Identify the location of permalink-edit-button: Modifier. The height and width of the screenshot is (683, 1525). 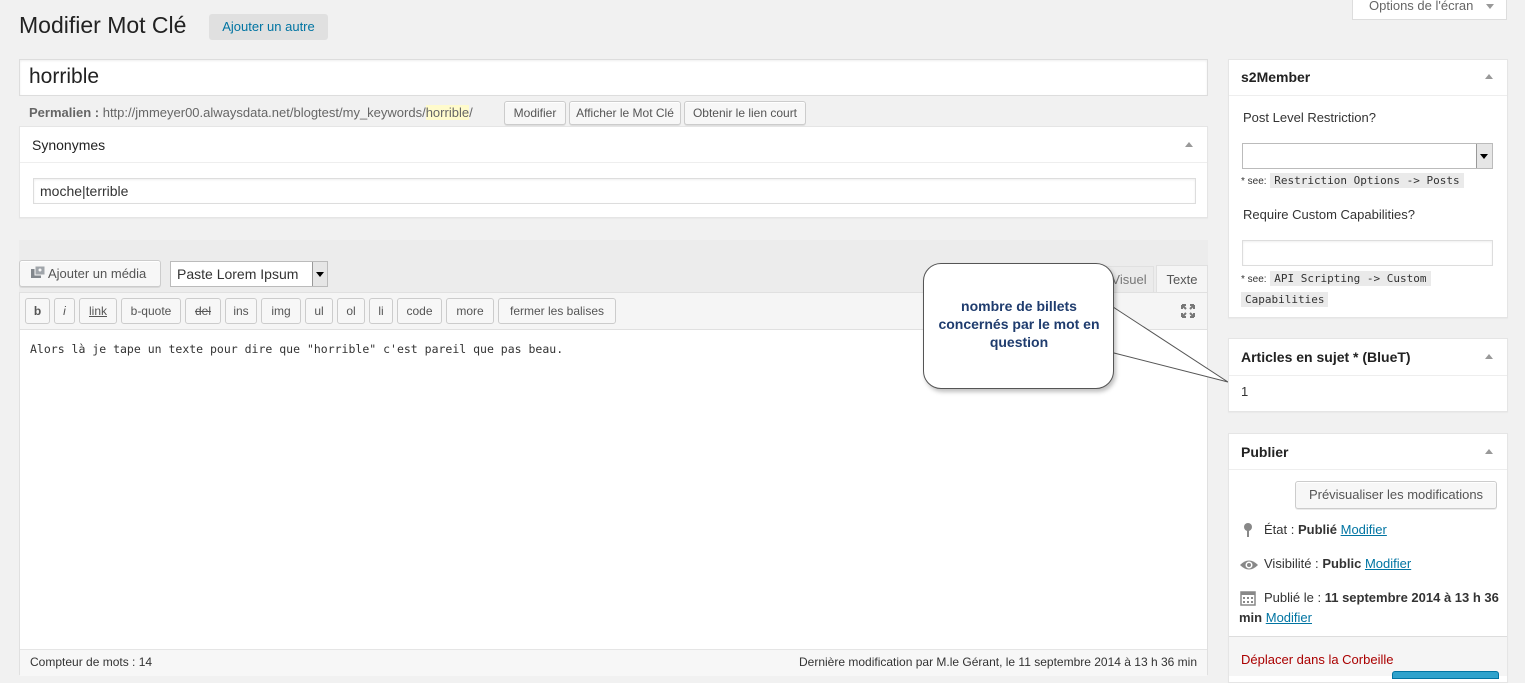
(535, 113).